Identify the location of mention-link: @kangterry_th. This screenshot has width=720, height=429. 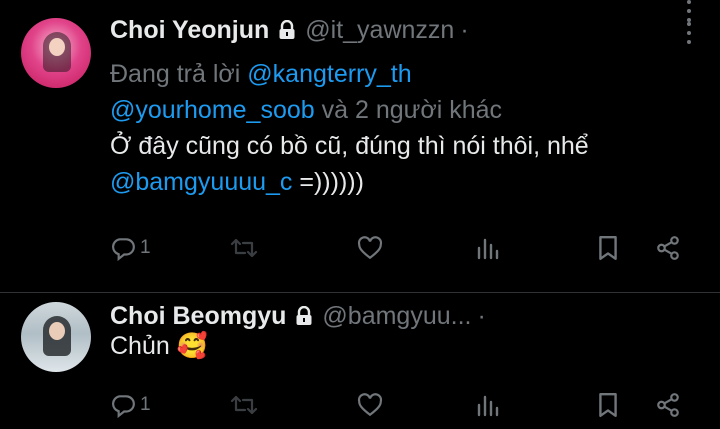
(329, 74).